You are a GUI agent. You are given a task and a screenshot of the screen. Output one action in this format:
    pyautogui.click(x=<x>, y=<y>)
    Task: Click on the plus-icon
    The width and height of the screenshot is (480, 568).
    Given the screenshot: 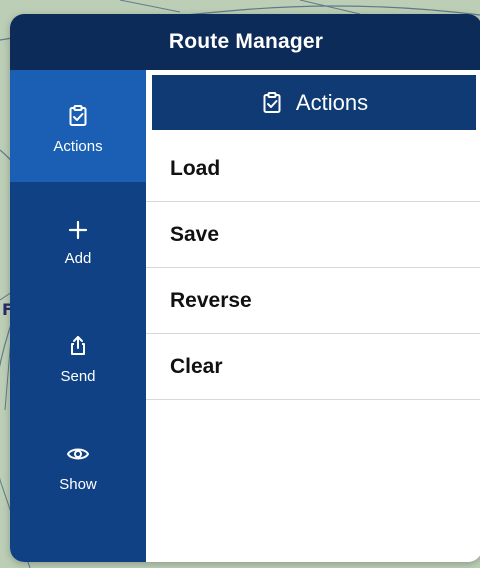 What is the action you would take?
    pyautogui.click(x=78, y=230)
    